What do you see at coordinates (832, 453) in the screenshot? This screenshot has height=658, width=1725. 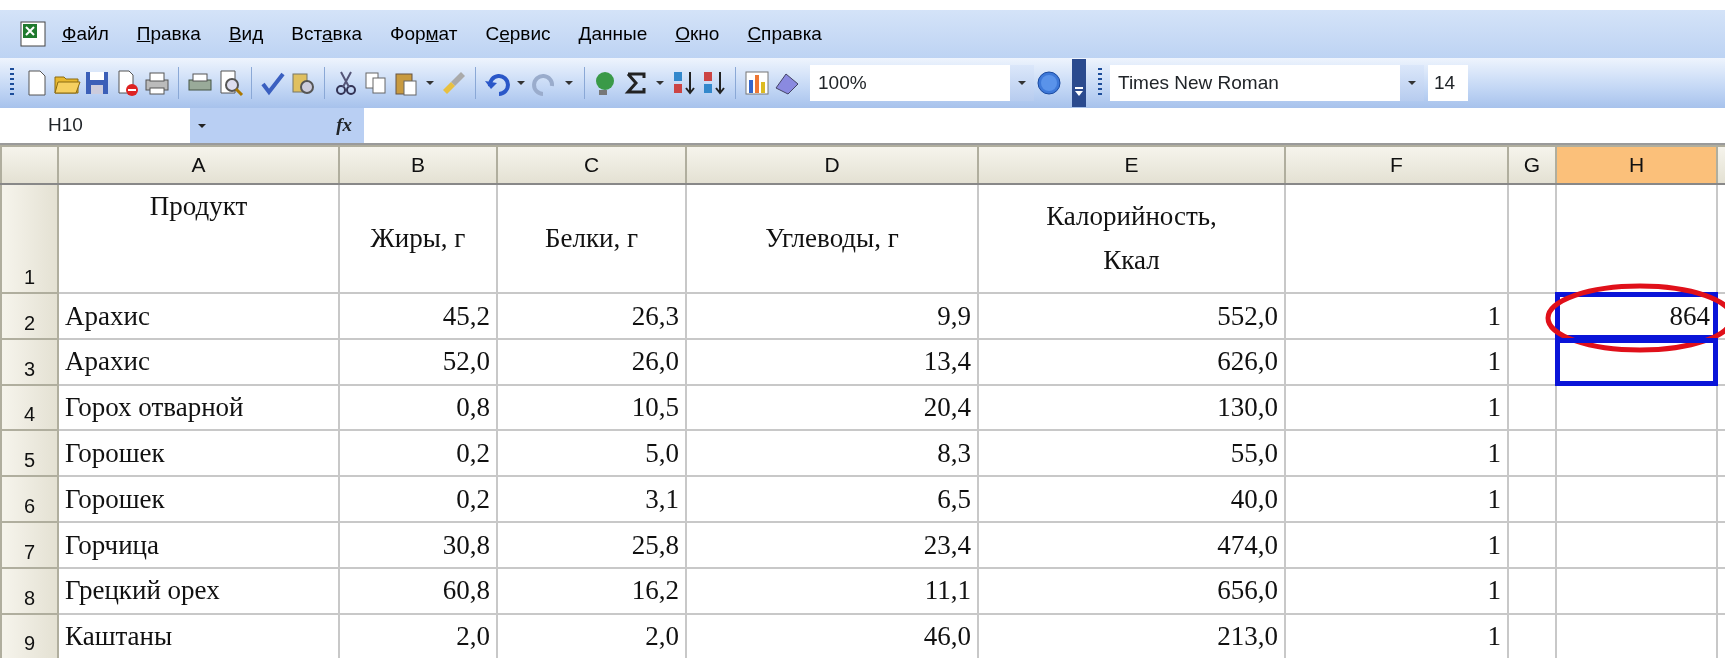 I see `table-cell: 8,3` at bounding box center [832, 453].